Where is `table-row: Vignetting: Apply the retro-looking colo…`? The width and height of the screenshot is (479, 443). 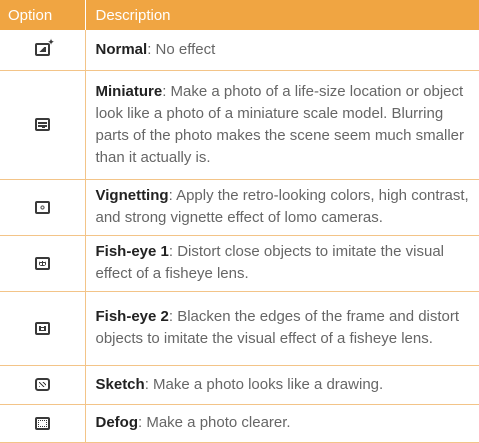
table-row: Vignetting: Apply the retro-looking colo… is located at coordinates (239, 207).